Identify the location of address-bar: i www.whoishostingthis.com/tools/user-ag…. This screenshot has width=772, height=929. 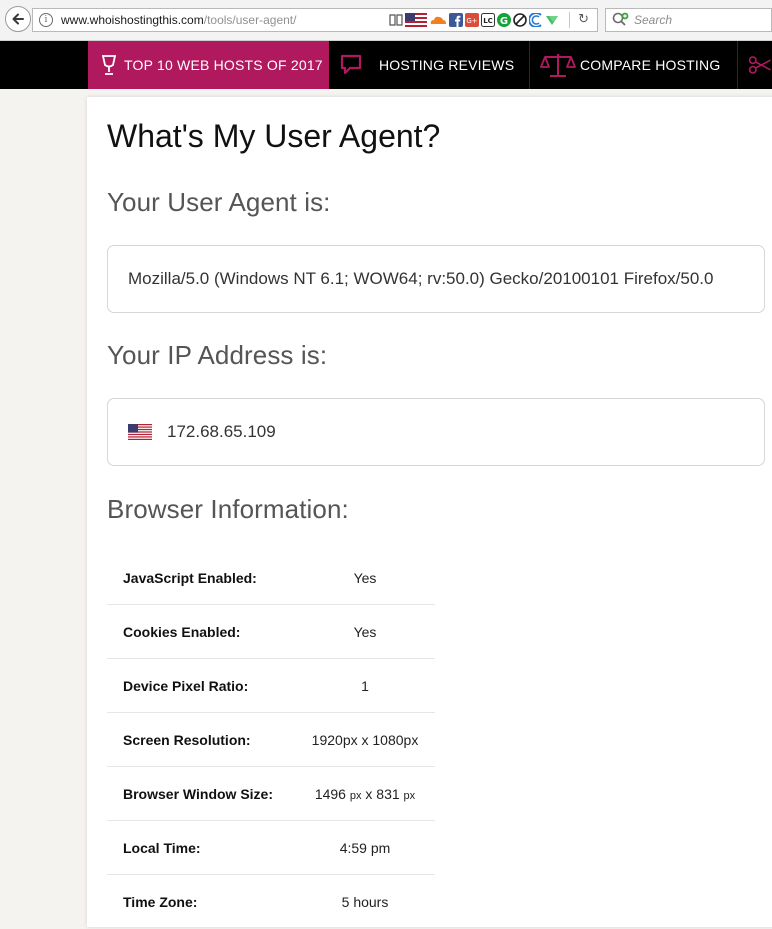
(315, 20).